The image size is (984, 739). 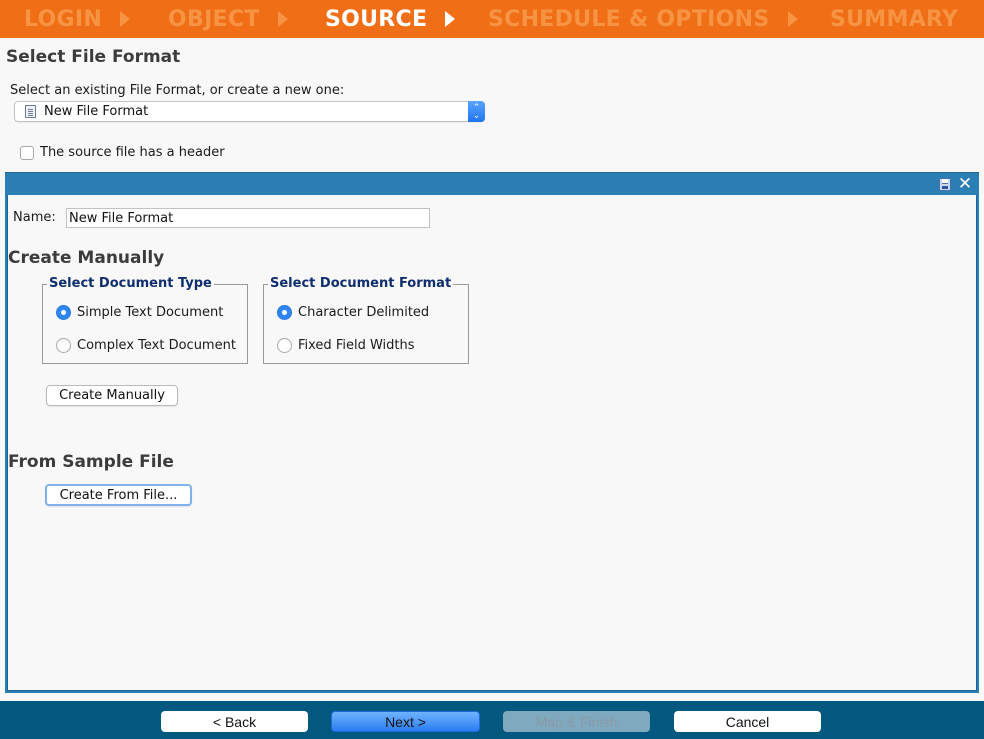 What do you see at coordinates (248, 218) in the screenshot?
I see `name-input` at bounding box center [248, 218].